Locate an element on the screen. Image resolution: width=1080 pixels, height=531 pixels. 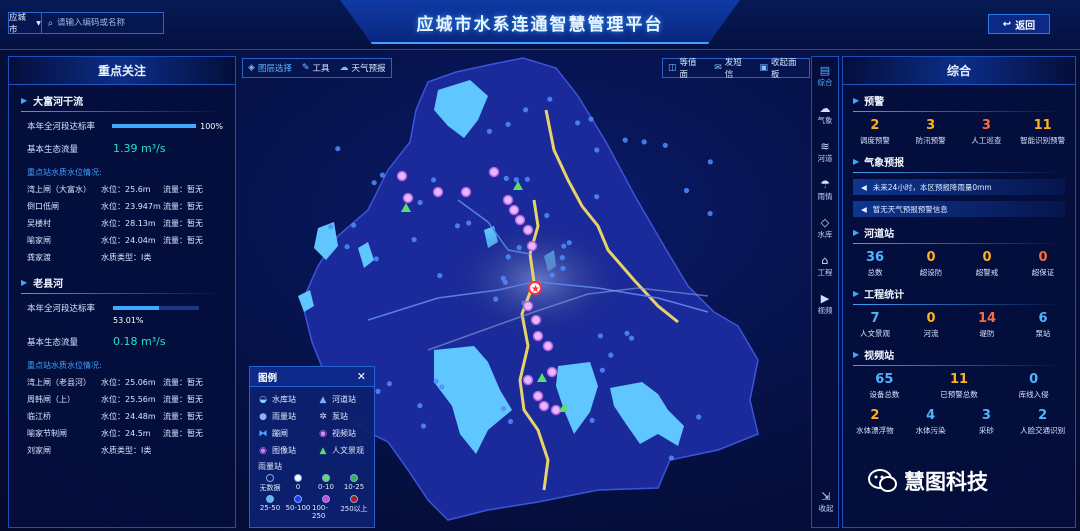
side-nav-collapse: ⇲ 收起 is located at coordinates (826, 502).